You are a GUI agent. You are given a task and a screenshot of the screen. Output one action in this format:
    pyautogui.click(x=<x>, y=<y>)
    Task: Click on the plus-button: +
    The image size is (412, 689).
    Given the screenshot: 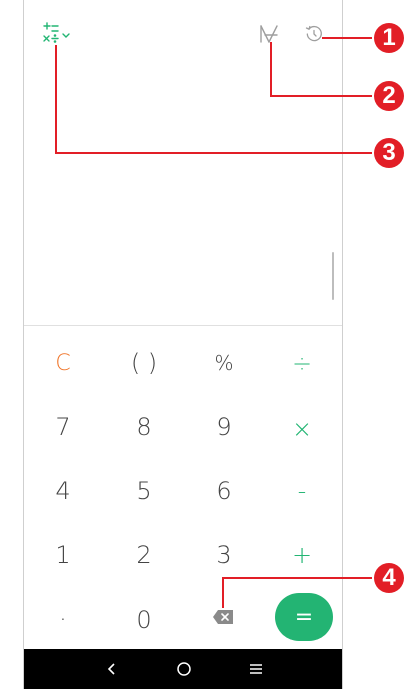 What is the action you would take?
    pyautogui.click(x=302, y=555)
    